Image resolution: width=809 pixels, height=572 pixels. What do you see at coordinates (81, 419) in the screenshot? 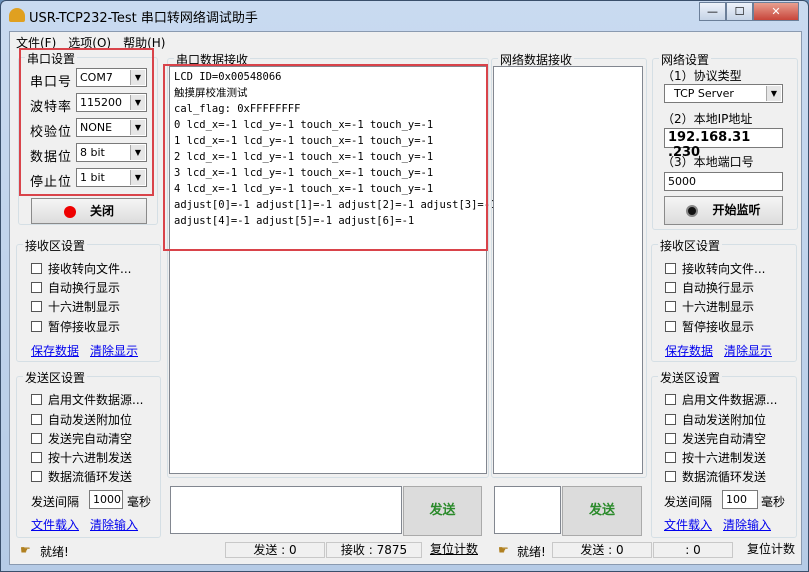
I see `checkbox-append-bits: 自动发送附加位` at bounding box center [81, 419].